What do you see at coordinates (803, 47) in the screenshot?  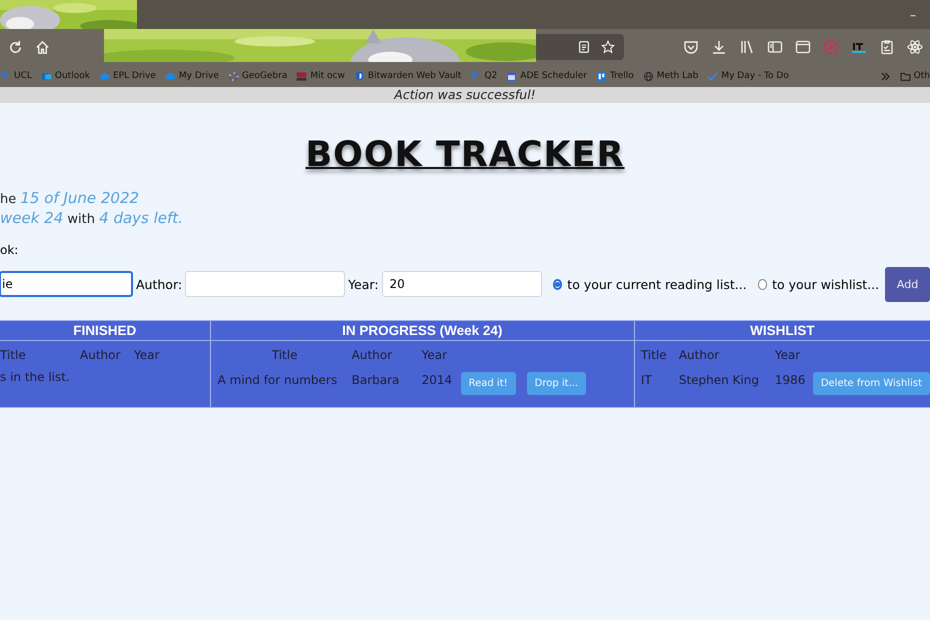 I see `window-icon` at bounding box center [803, 47].